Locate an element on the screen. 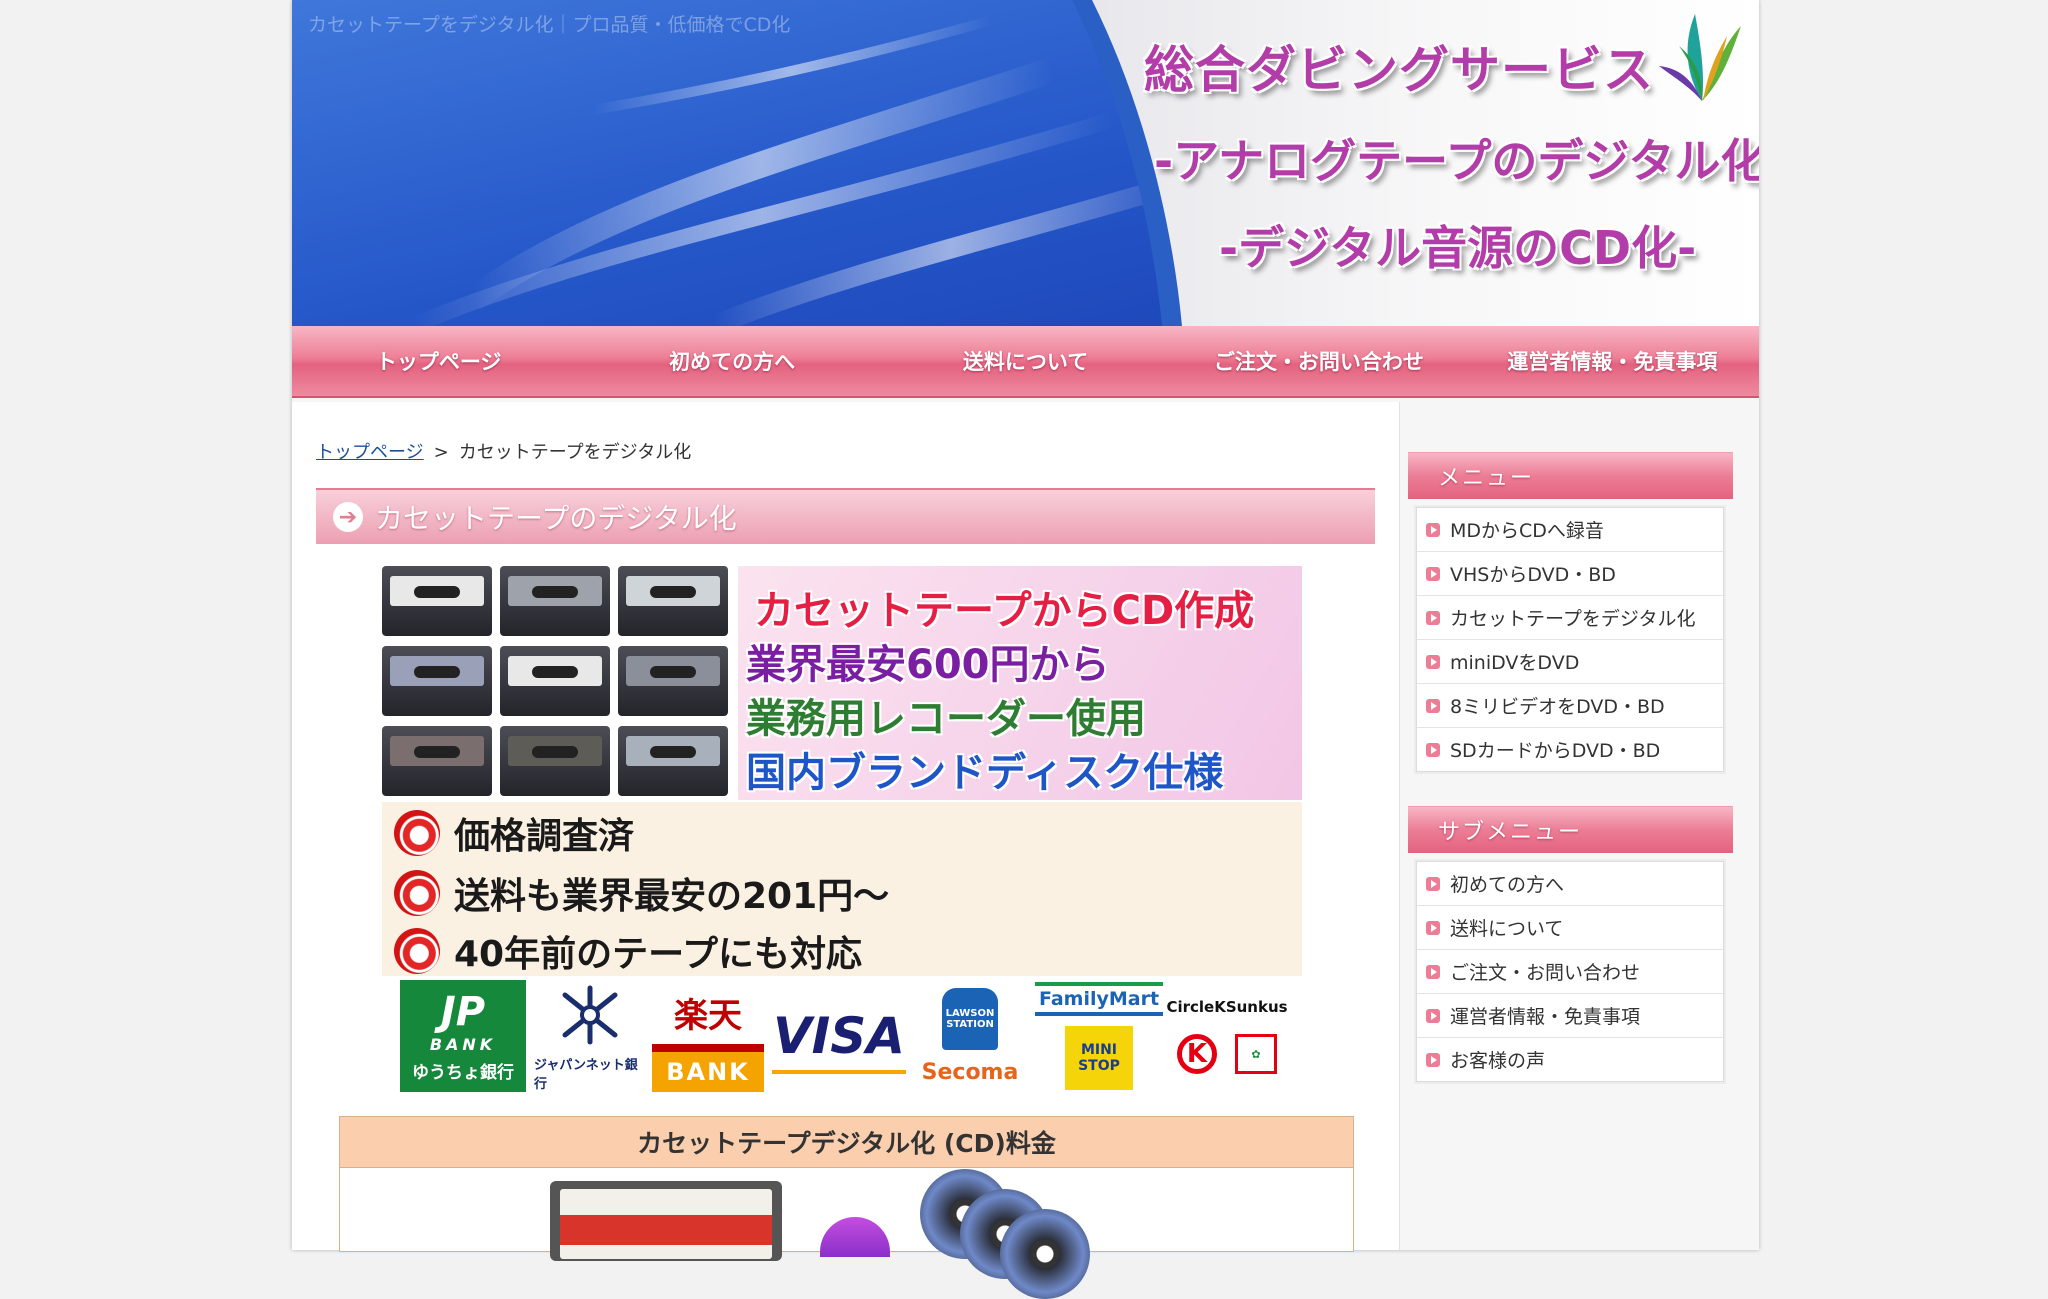  lawson-logo: LAWSON STATION is located at coordinates (970, 1018).